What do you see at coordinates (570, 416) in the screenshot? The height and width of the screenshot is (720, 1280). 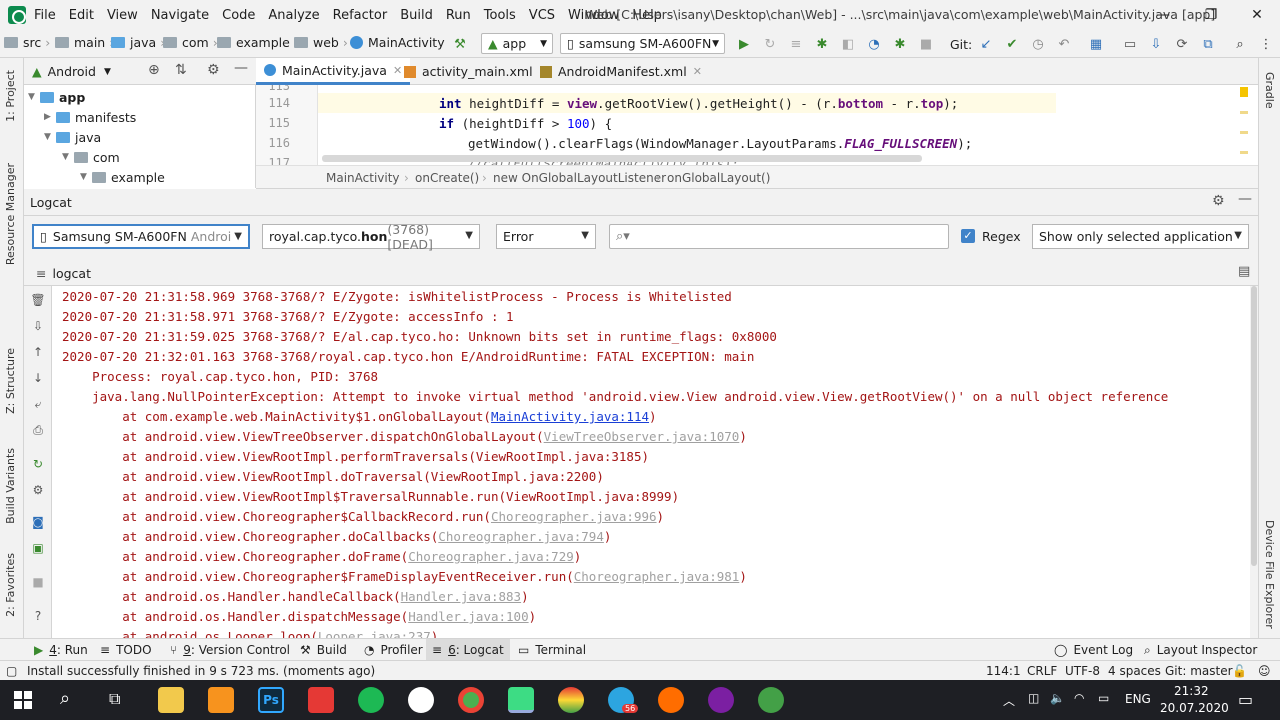 I see `source-link: MainActivity.java:114` at bounding box center [570, 416].